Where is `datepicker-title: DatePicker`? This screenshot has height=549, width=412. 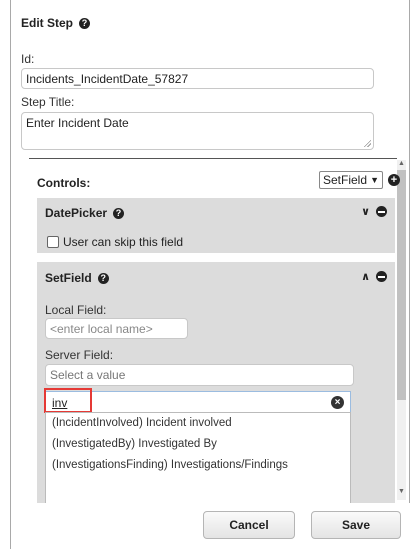
datepicker-title: DatePicker is located at coordinates (76, 213).